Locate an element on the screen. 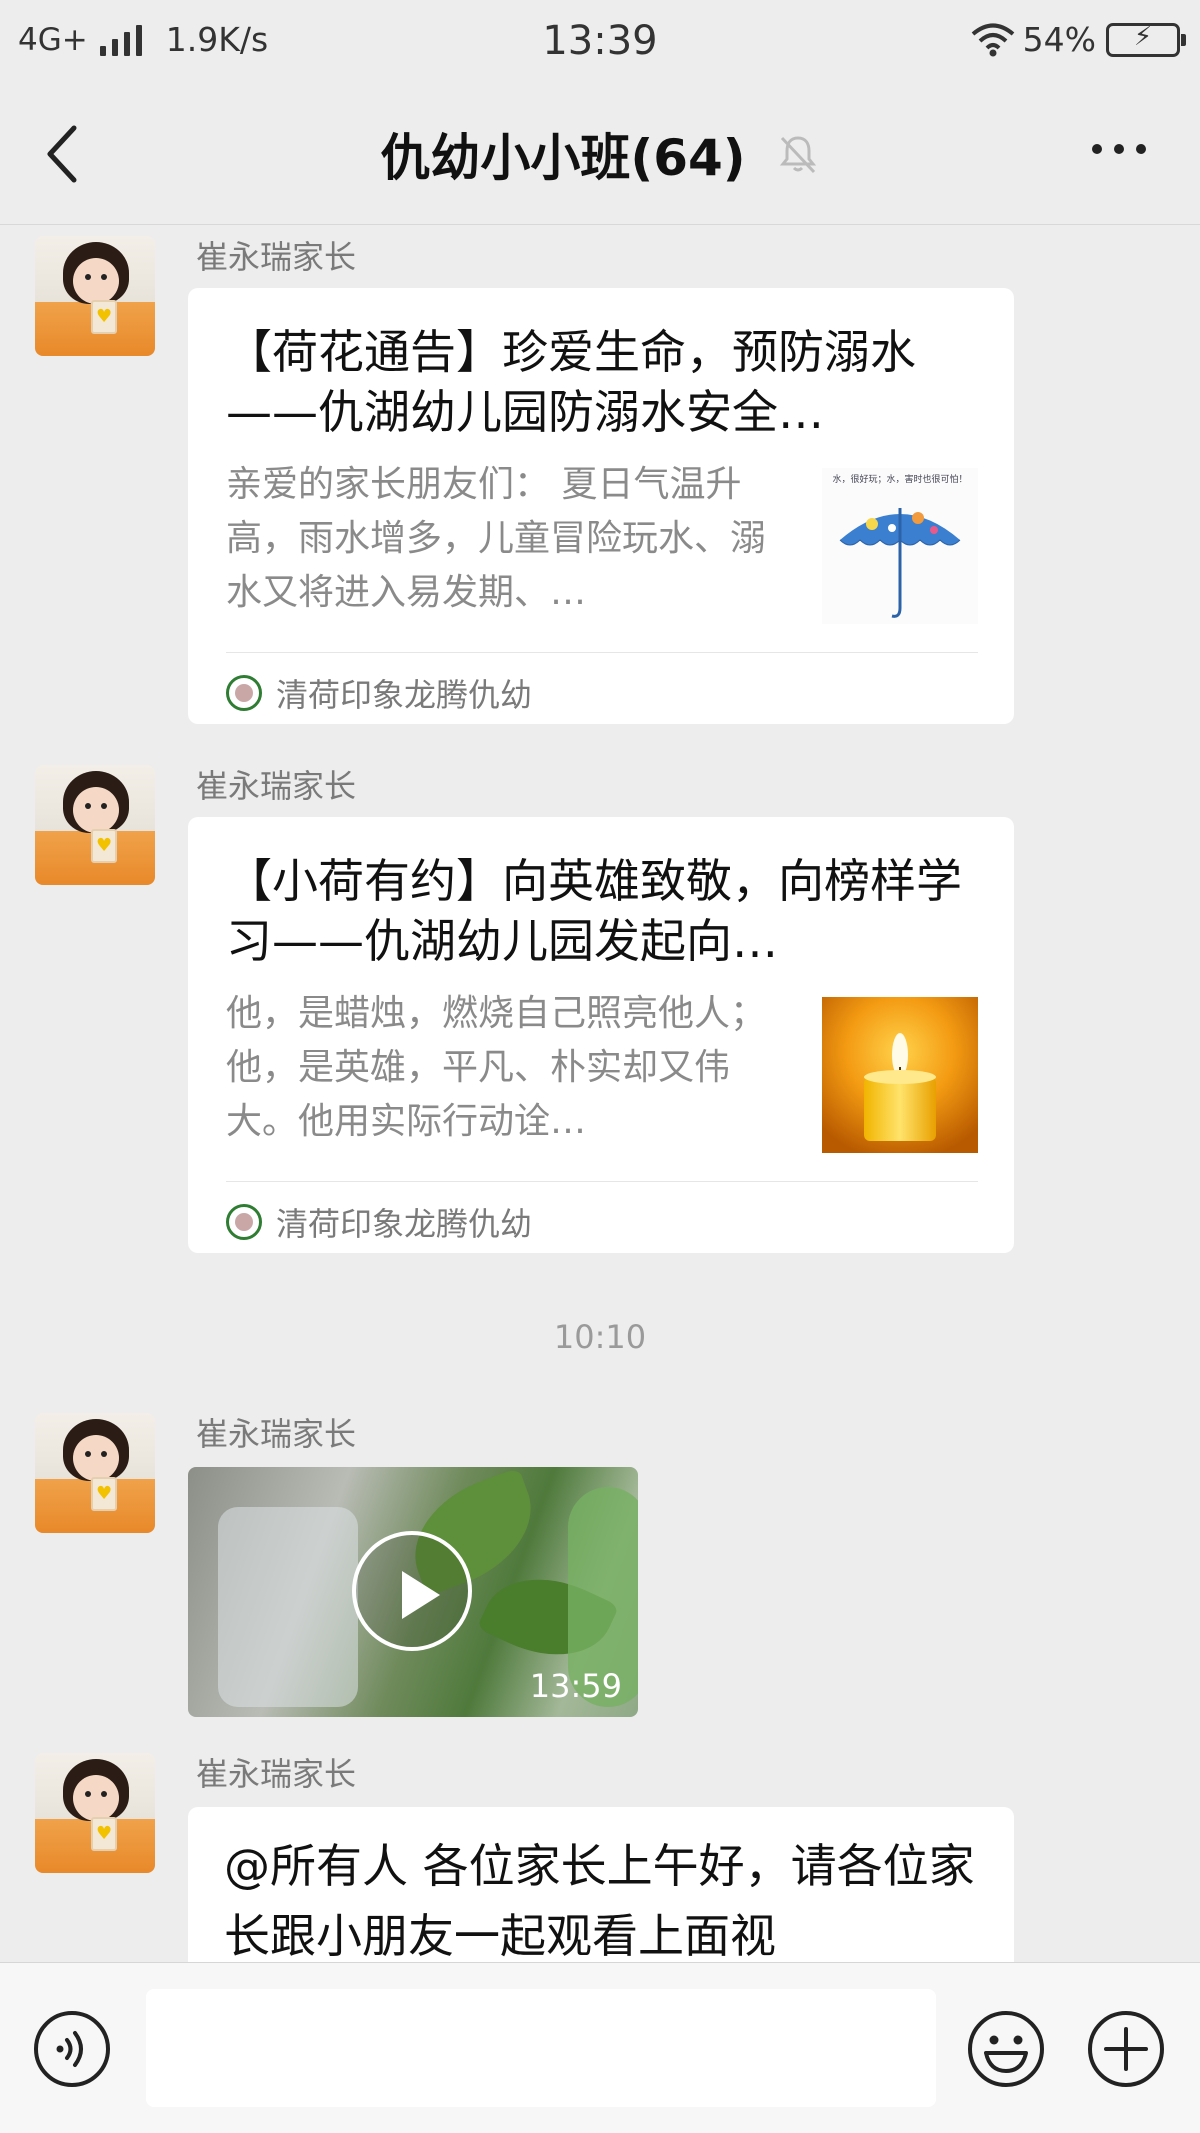  video-duration: 13:59 is located at coordinates (575, 1686).